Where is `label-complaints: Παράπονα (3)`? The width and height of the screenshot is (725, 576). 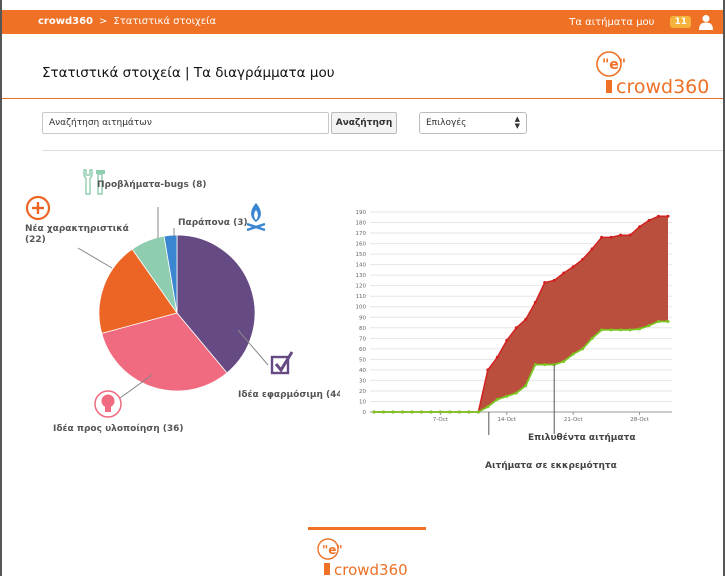
label-complaints: Παράπονα (3) is located at coordinates (213, 223).